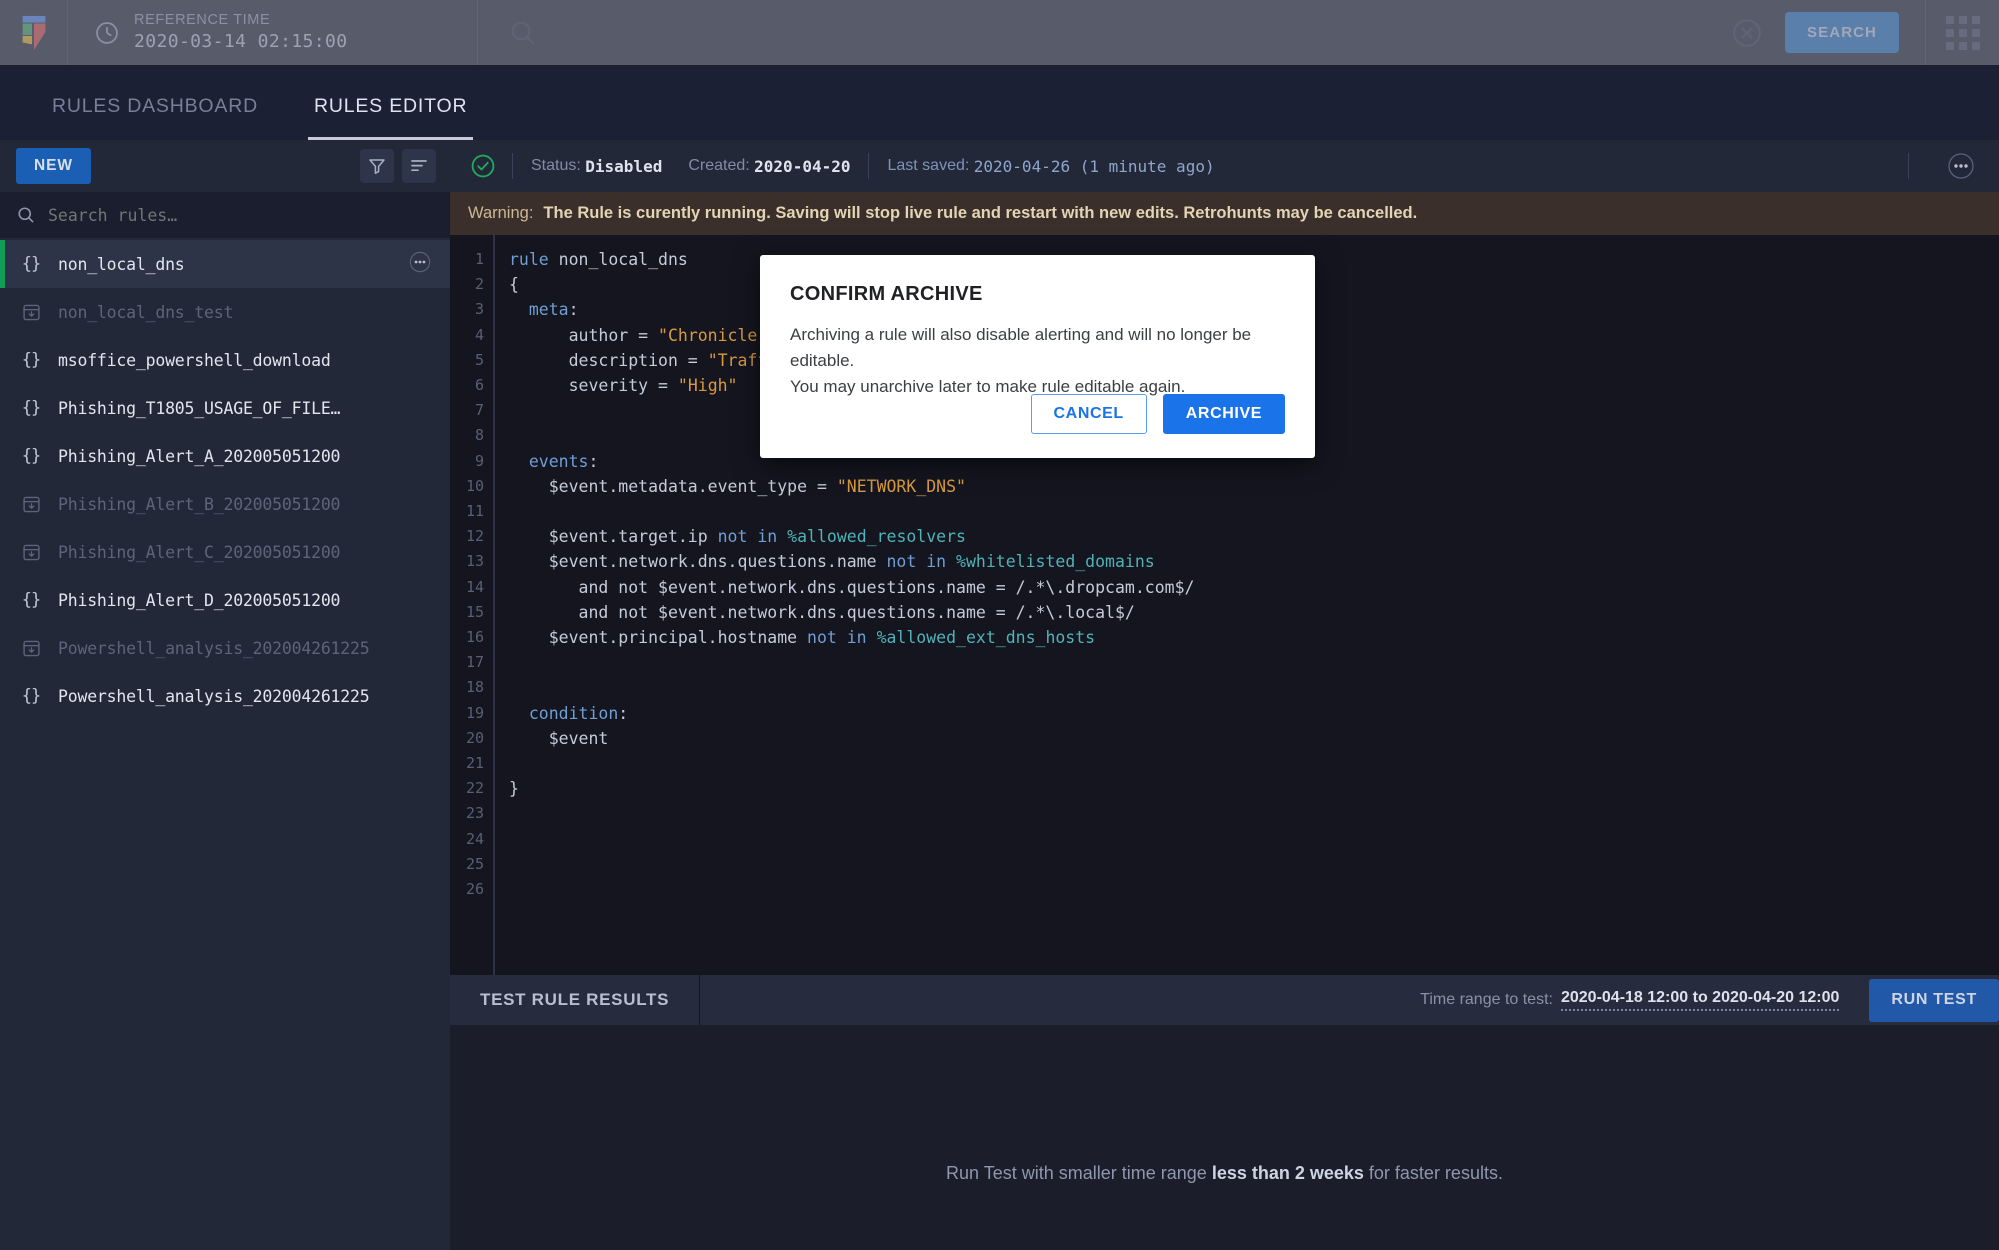 The height and width of the screenshot is (1250, 1999). Describe the element at coordinates (214, 648) in the screenshot. I see `rule-name: Powershell_analysis_202004261225` at that location.